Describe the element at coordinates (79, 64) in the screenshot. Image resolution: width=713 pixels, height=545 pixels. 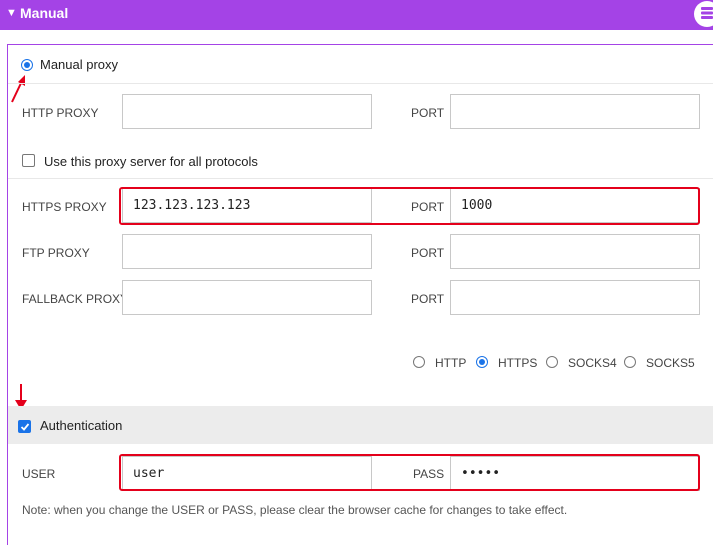
I see `manual-proxy-label: Manual proxy` at that location.